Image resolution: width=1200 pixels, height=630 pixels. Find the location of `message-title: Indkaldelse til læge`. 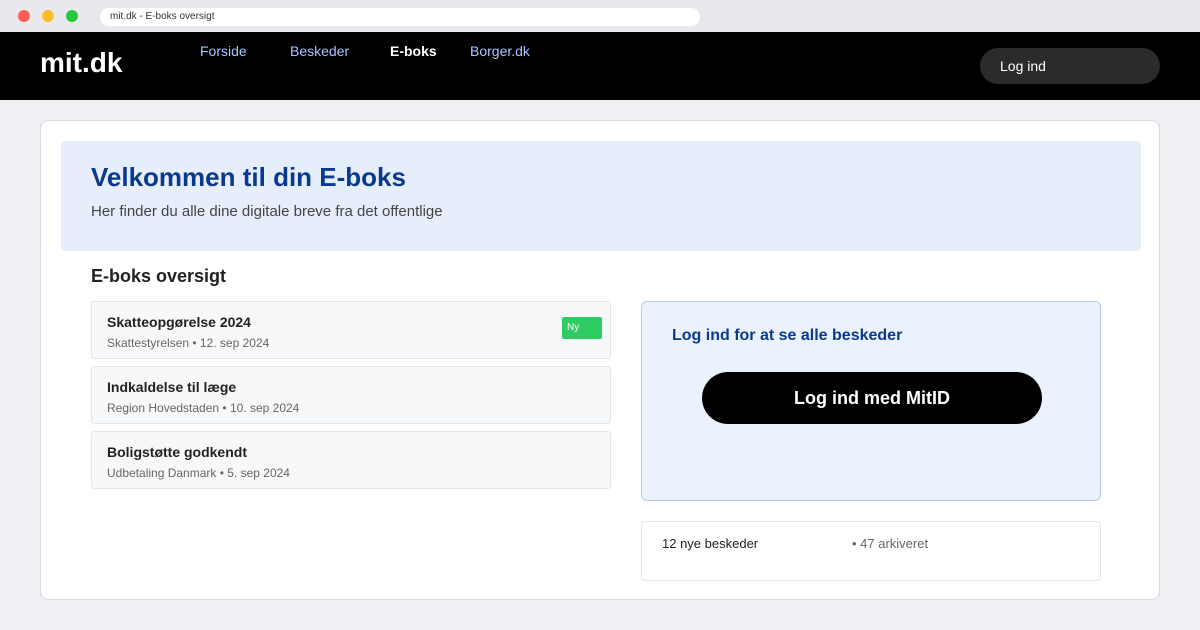

message-title: Indkaldelse til læge is located at coordinates (172, 387).